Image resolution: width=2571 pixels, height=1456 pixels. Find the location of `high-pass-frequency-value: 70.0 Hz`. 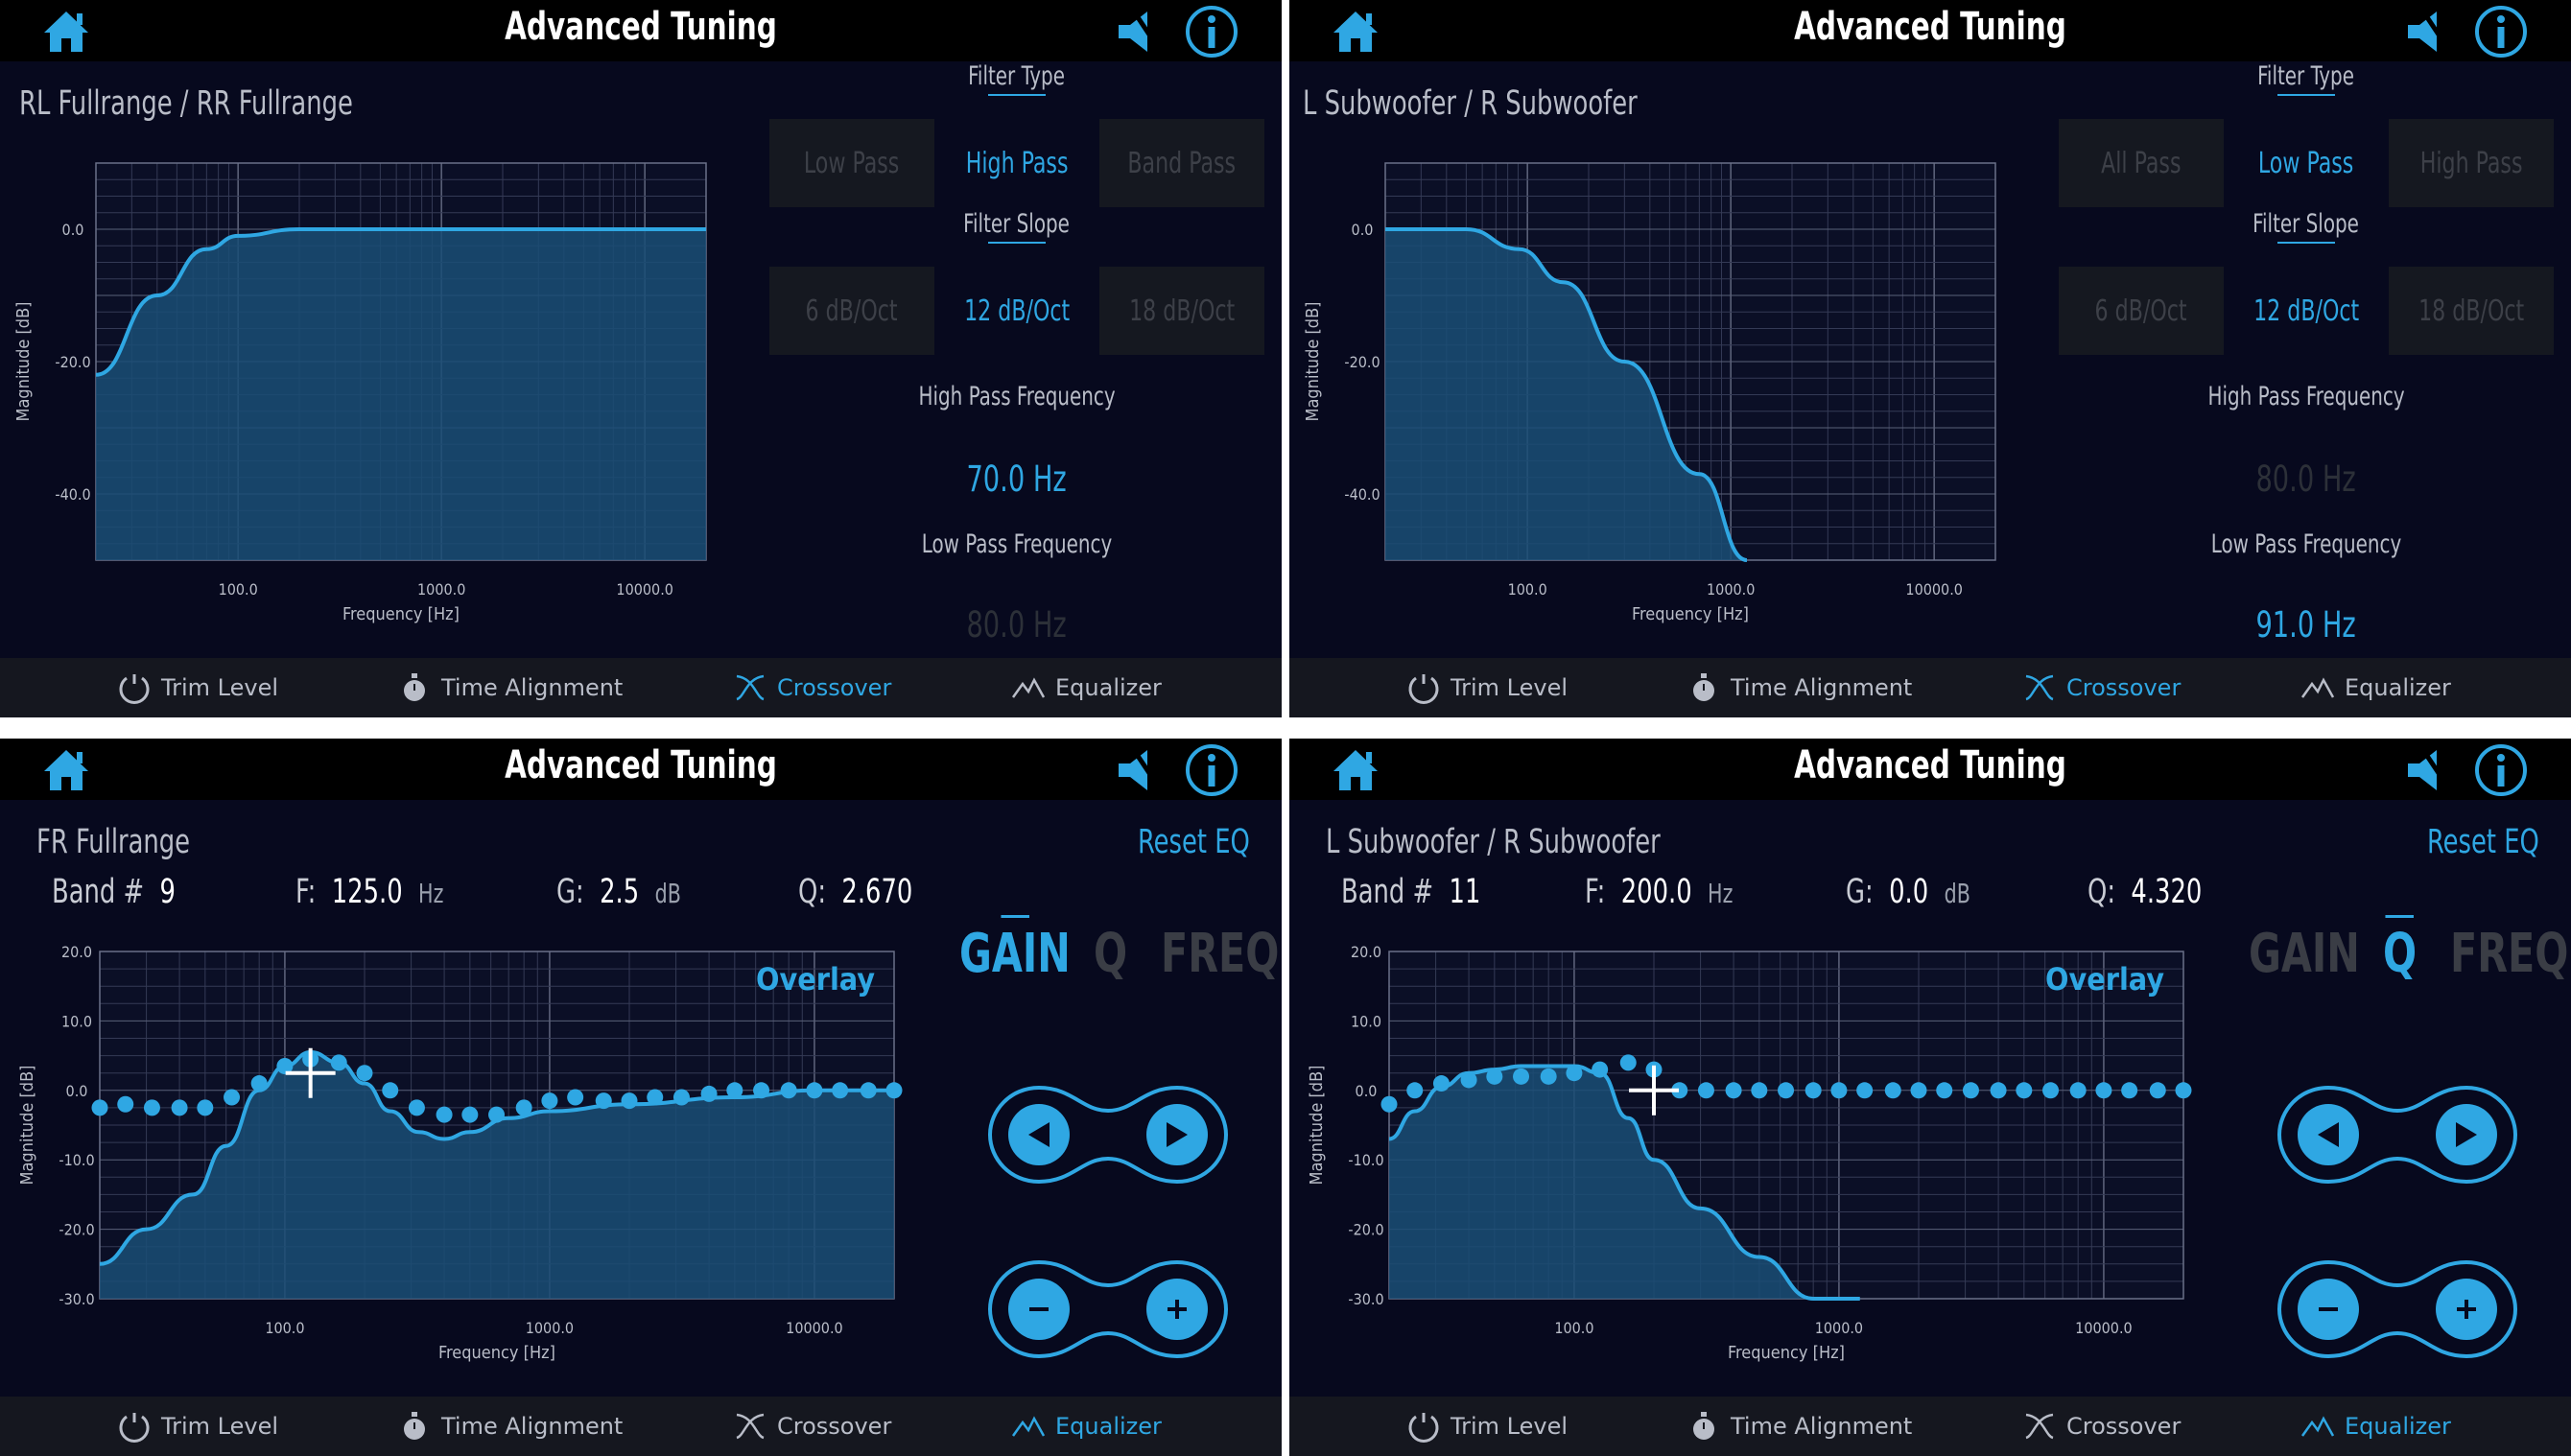

high-pass-frequency-value: 70.0 Hz is located at coordinates (1017, 479).